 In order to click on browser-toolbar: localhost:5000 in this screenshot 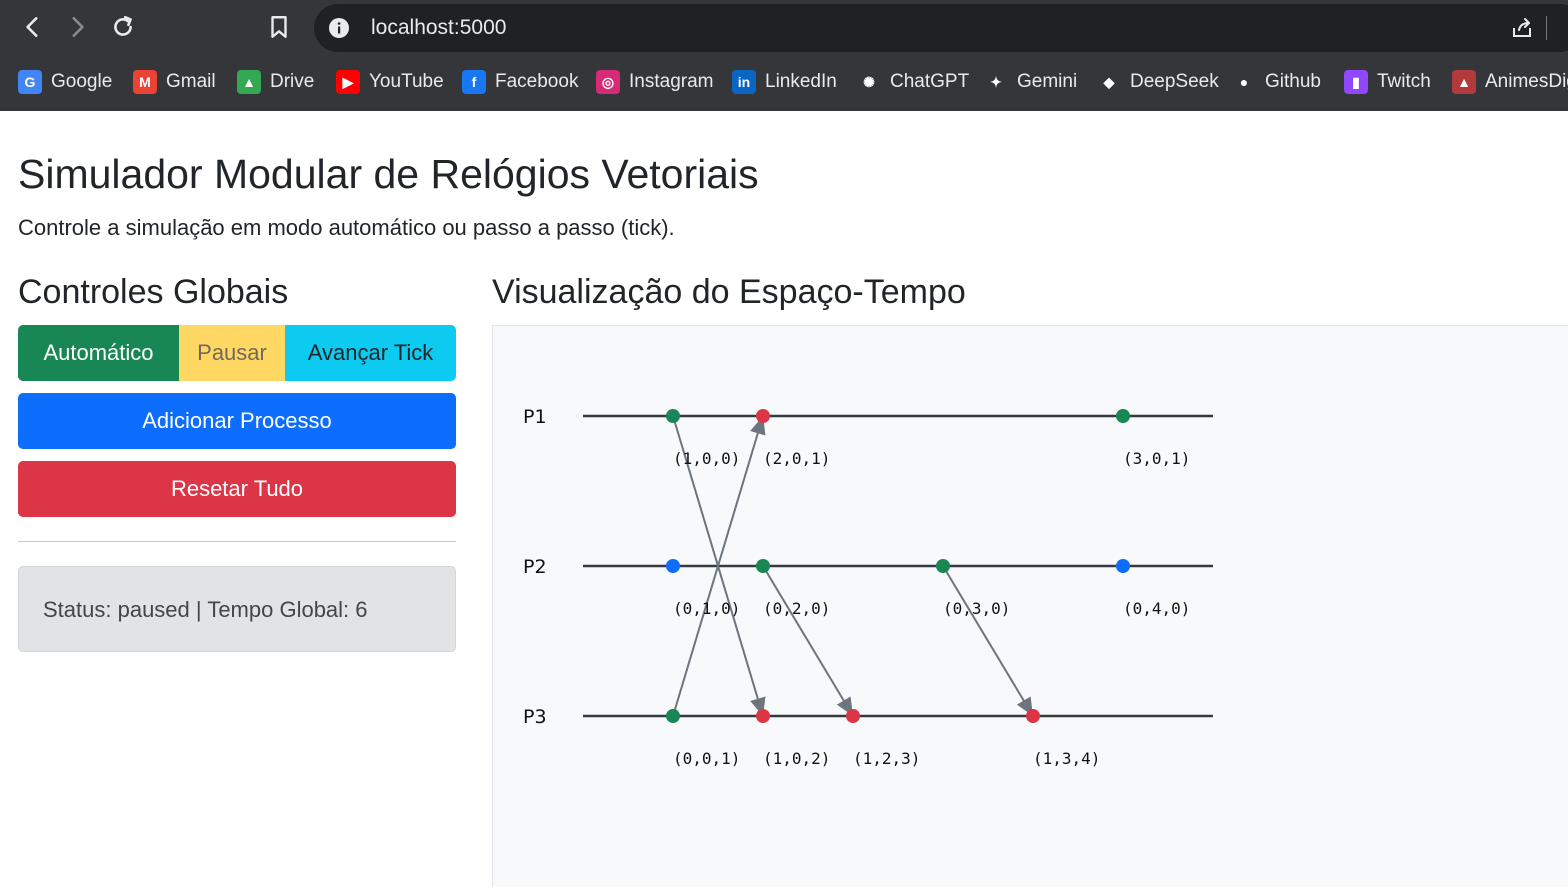, I will do `click(784, 28)`.